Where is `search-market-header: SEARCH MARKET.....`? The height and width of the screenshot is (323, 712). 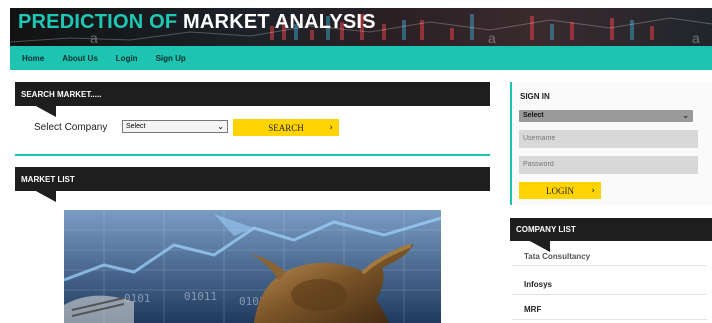 search-market-header: SEARCH MARKET..... is located at coordinates (252, 94).